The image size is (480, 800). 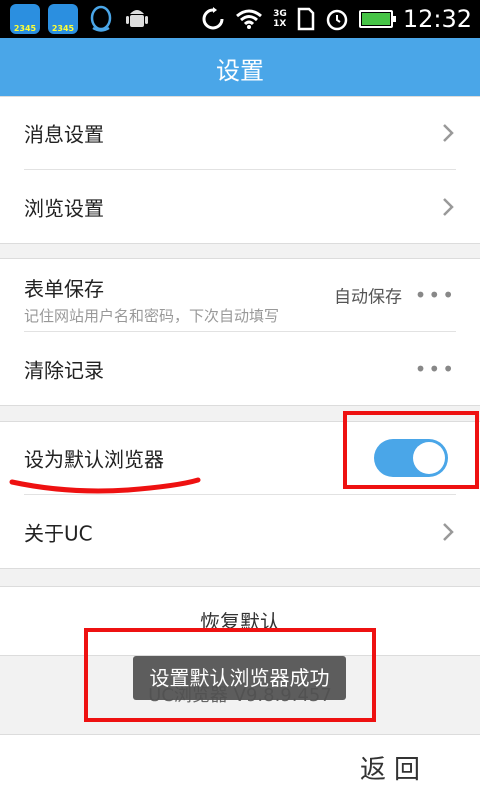 I want to click on wifi-icon, so click(x=249, y=19).